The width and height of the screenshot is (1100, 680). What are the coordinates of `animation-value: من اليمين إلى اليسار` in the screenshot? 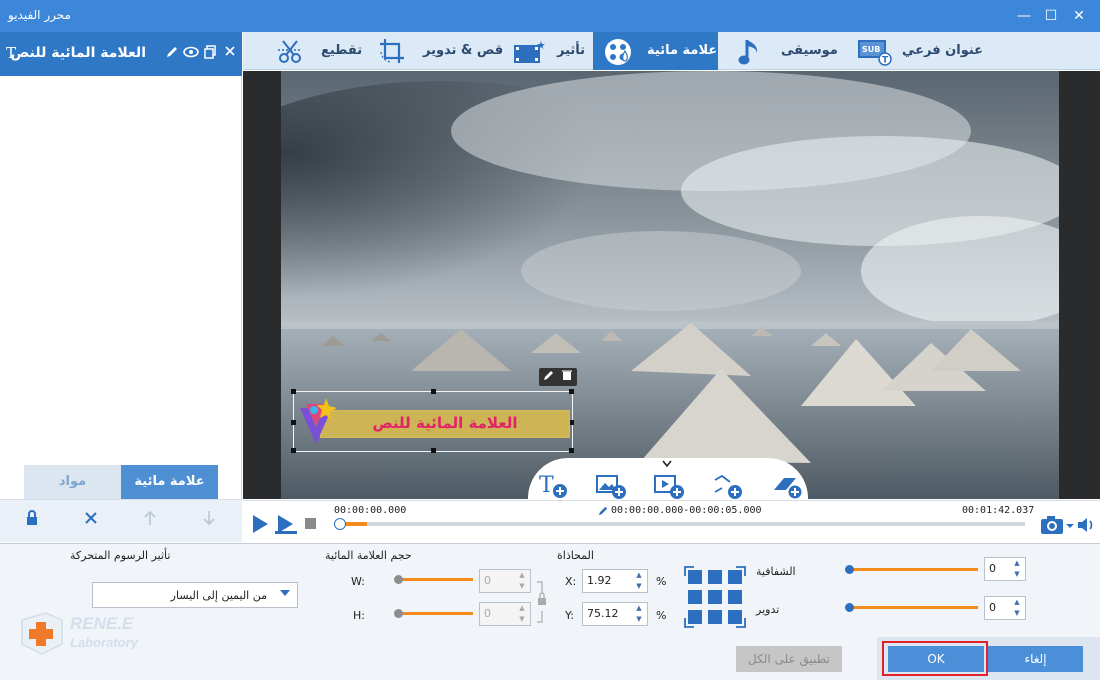 It's located at (218, 595).